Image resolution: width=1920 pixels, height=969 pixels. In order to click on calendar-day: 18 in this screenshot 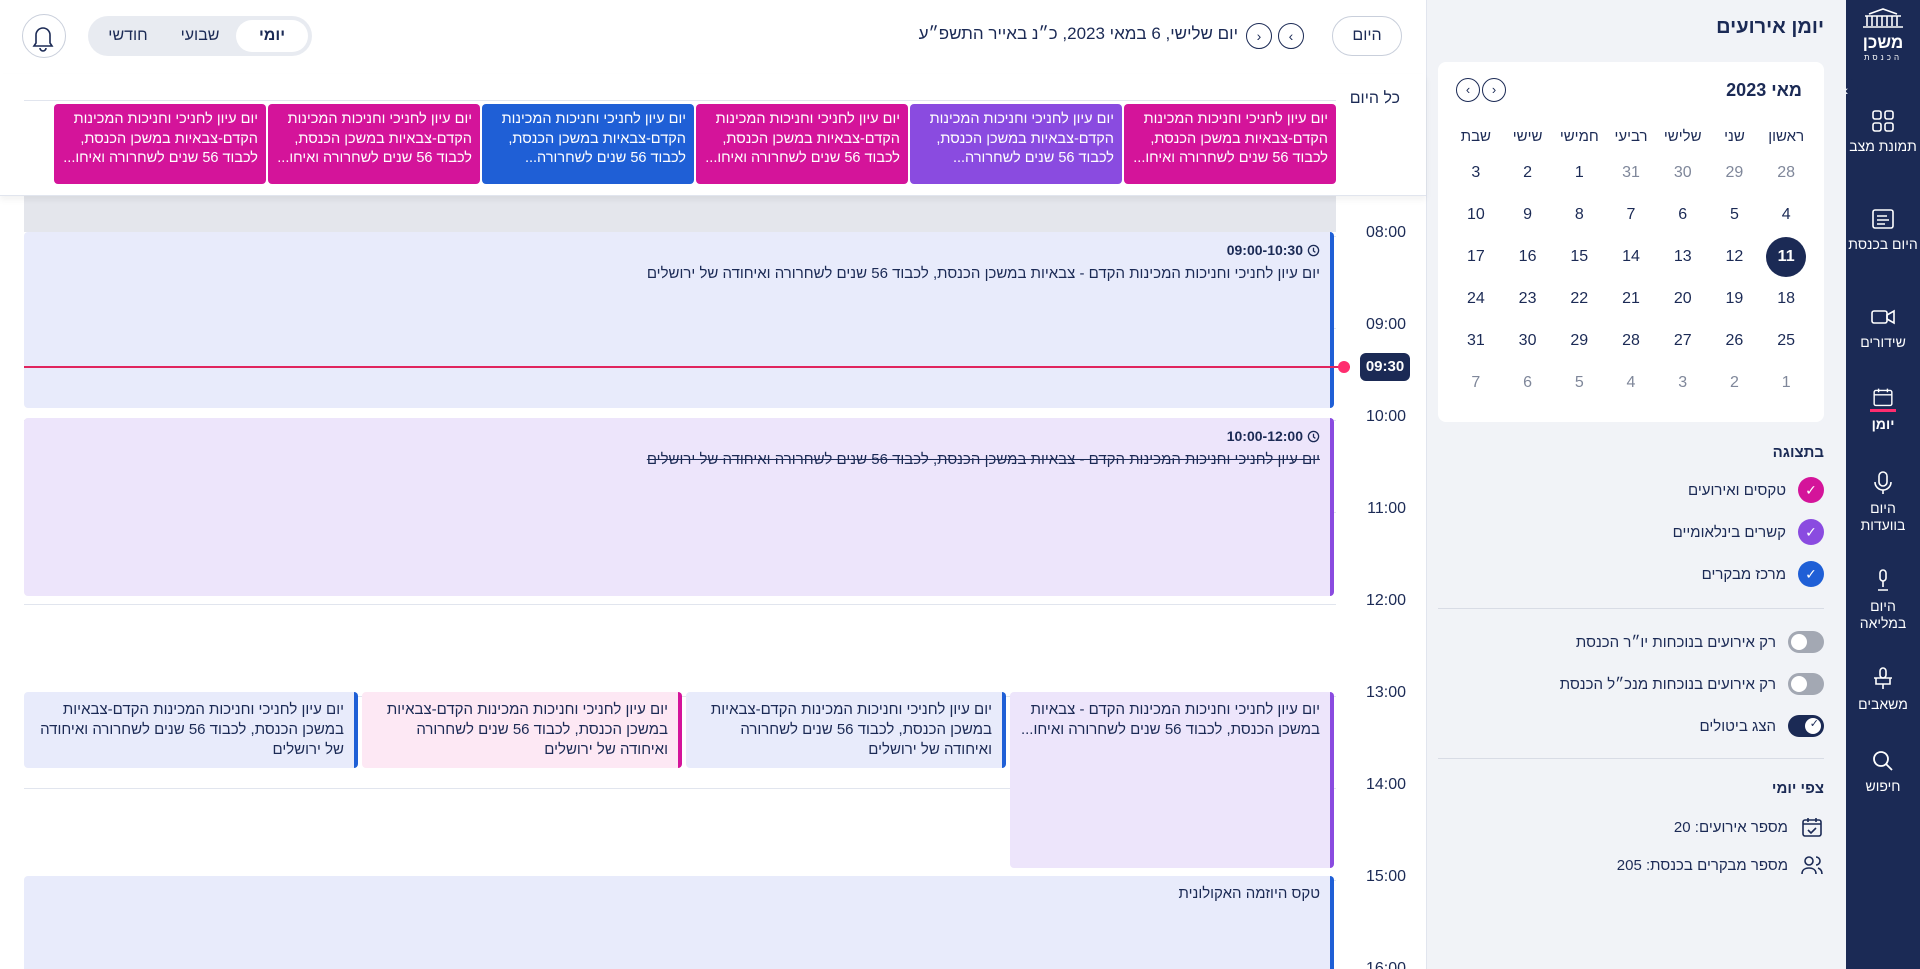, I will do `click(1786, 299)`.